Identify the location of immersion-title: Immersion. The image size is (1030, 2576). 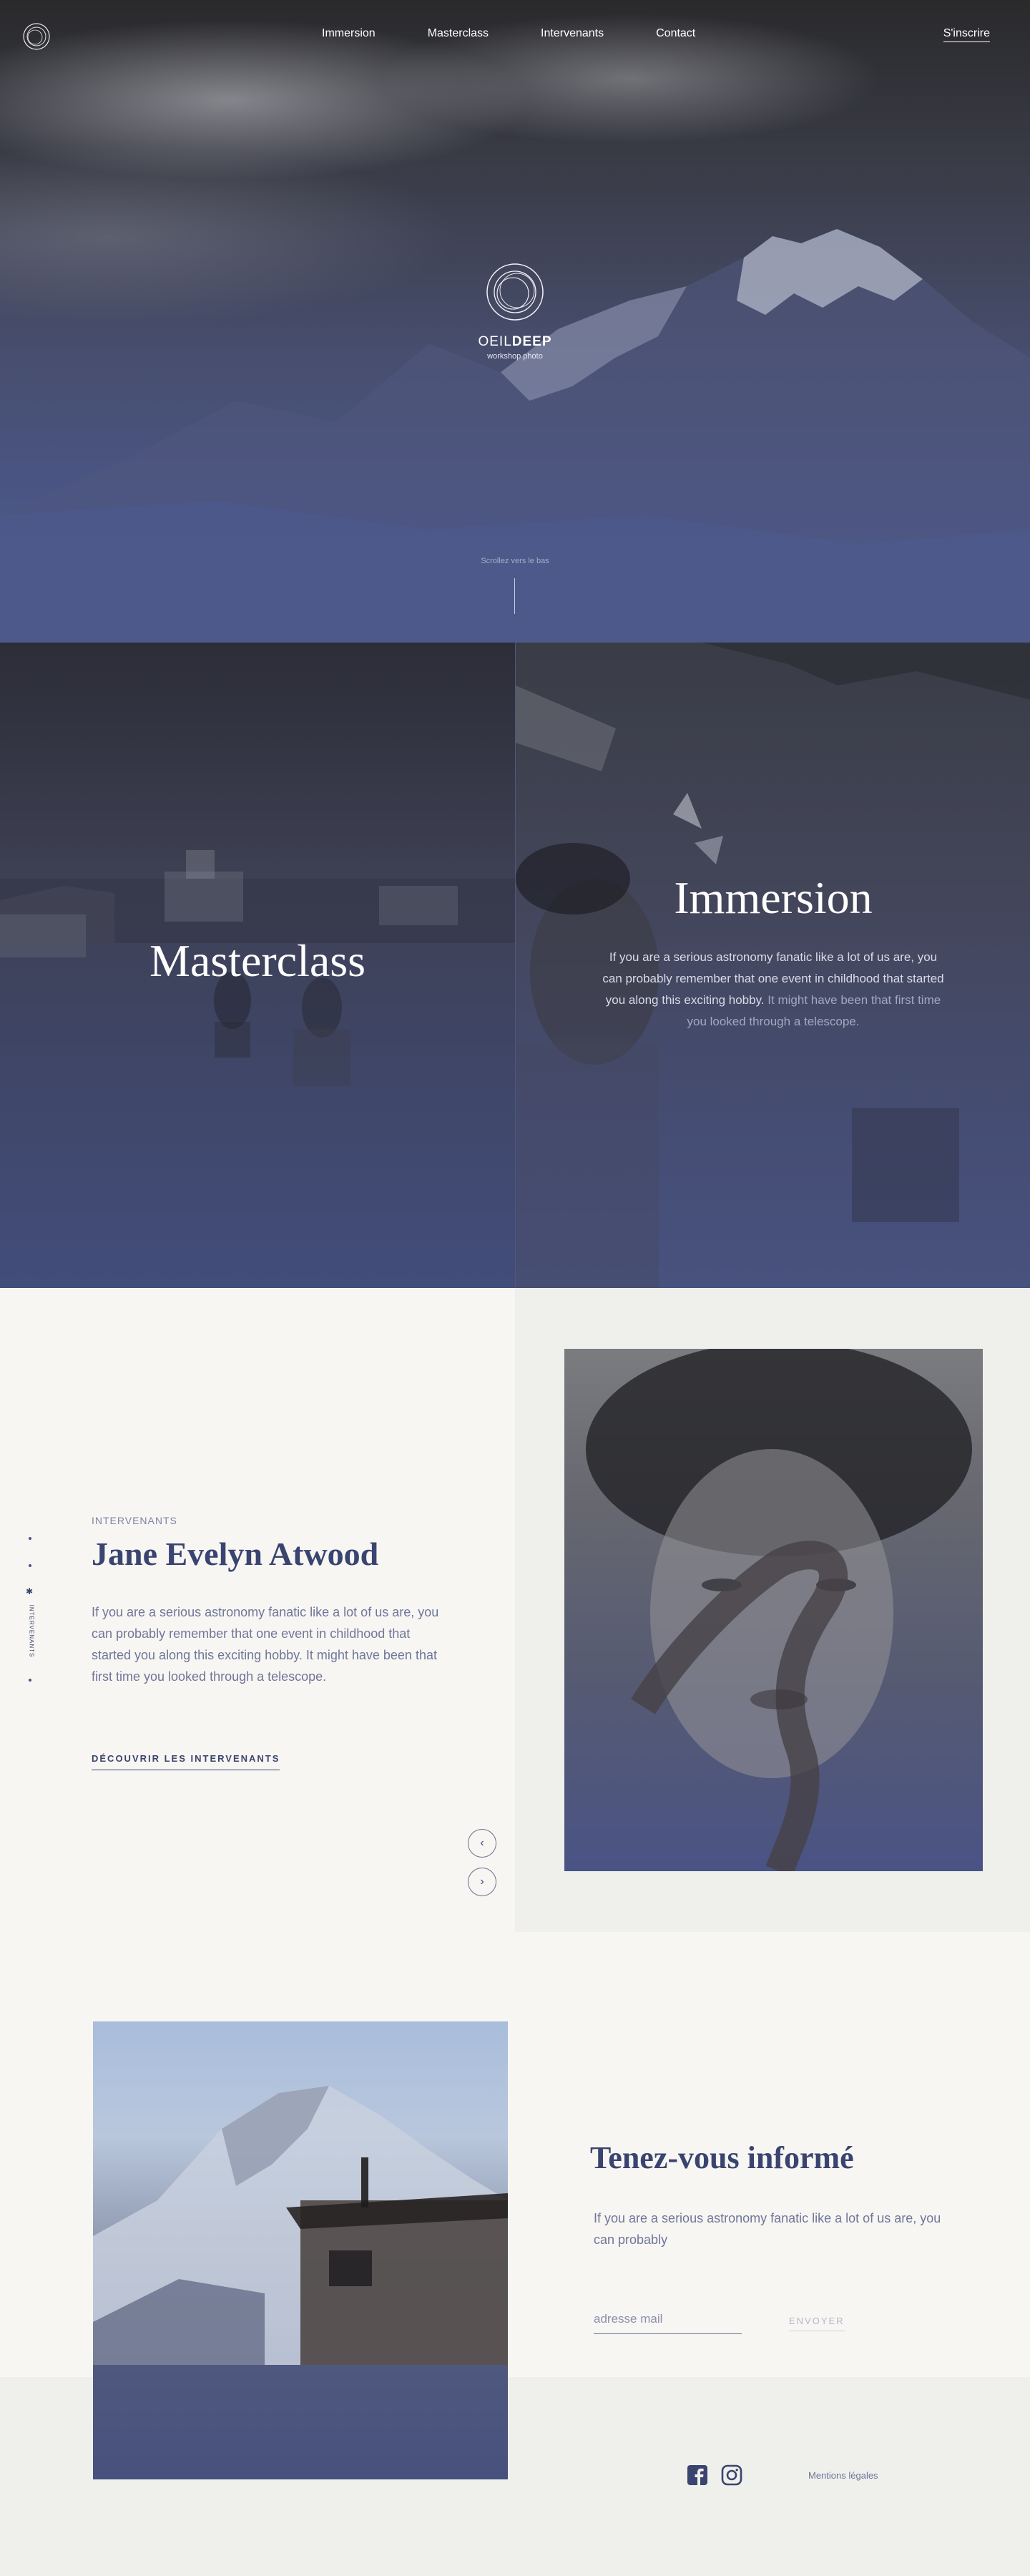
(774, 897).